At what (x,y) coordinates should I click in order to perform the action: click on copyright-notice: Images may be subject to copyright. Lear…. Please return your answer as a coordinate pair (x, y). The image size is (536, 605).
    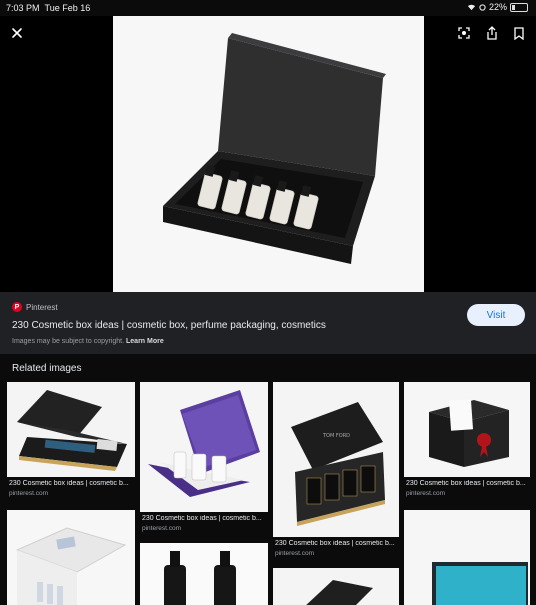
    Looking at the image, I should click on (88, 341).